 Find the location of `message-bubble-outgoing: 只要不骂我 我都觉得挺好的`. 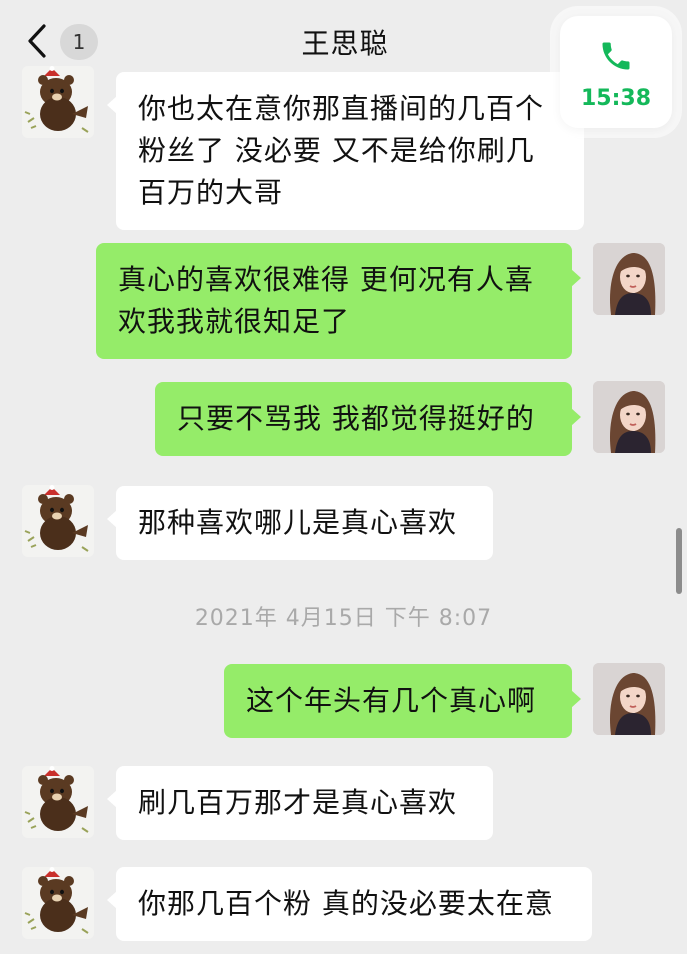

message-bubble-outgoing: 只要不骂我 我都觉得挺好的 is located at coordinates (368, 419).